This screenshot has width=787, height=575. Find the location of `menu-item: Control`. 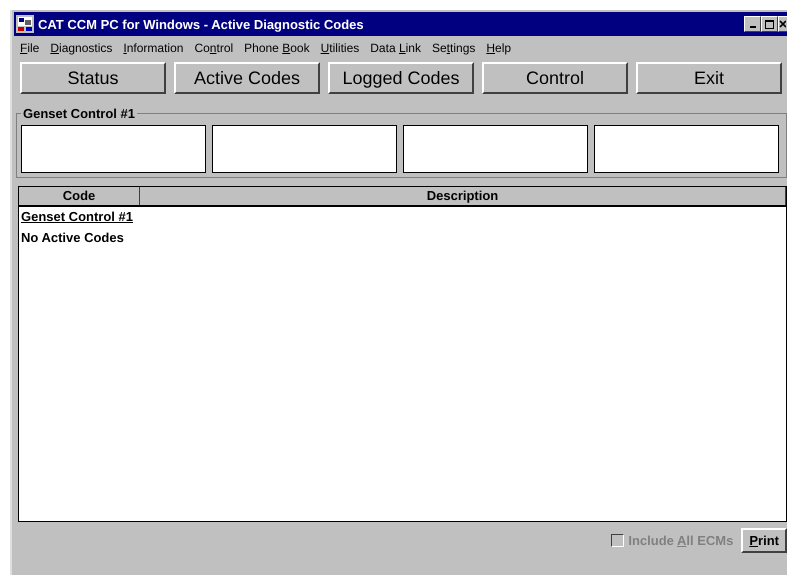

menu-item: Control is located at coordinates (214, 48).